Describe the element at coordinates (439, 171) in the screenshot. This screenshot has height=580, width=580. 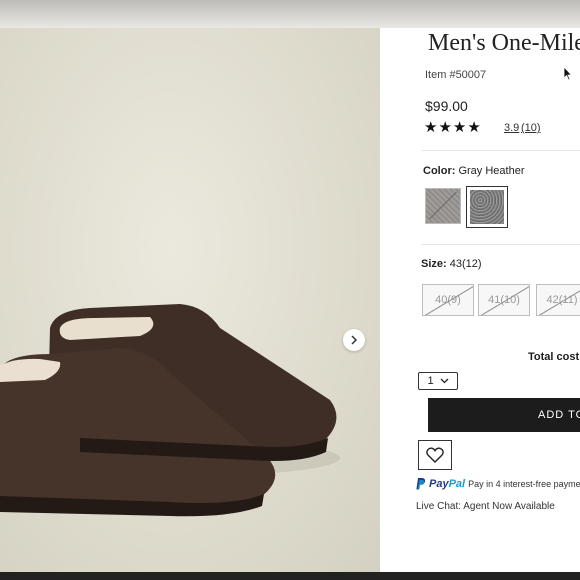
I see `color-label-title: Color:` at that location.